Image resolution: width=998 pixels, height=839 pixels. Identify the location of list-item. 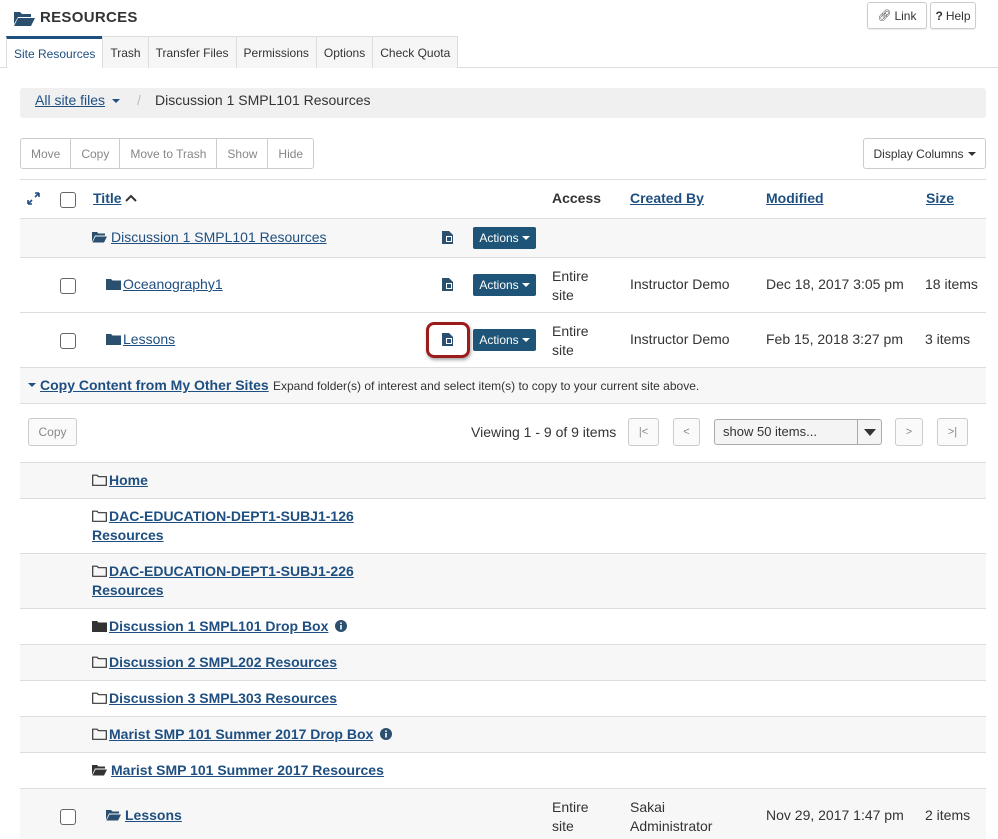
(503, 480).